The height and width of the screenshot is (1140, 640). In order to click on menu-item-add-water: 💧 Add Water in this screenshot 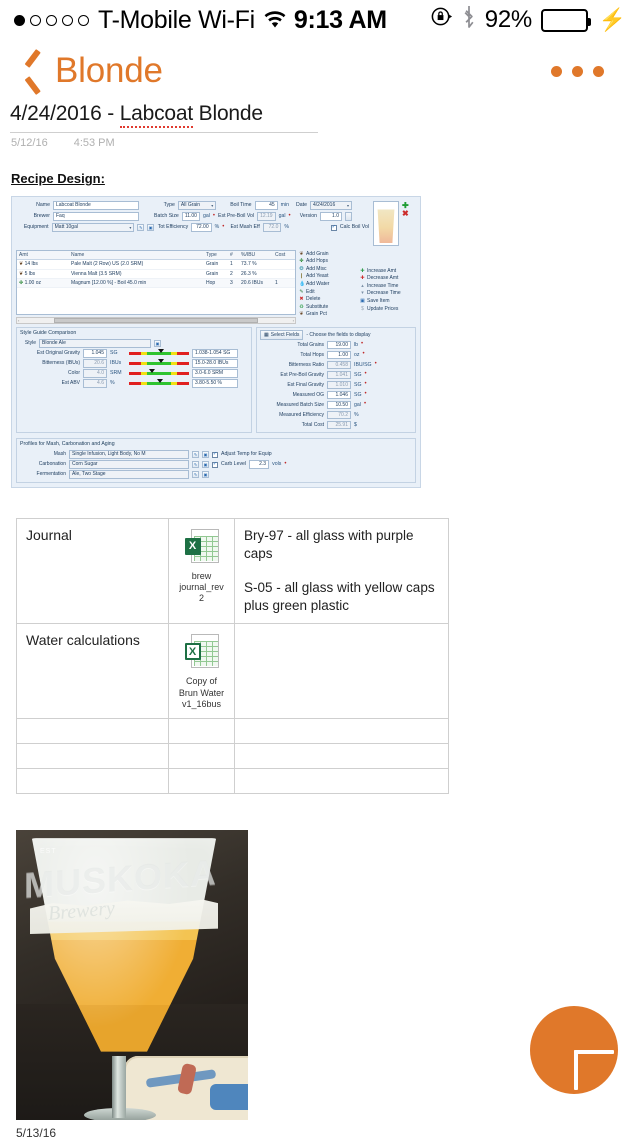, I will do `click(328, 284)`.